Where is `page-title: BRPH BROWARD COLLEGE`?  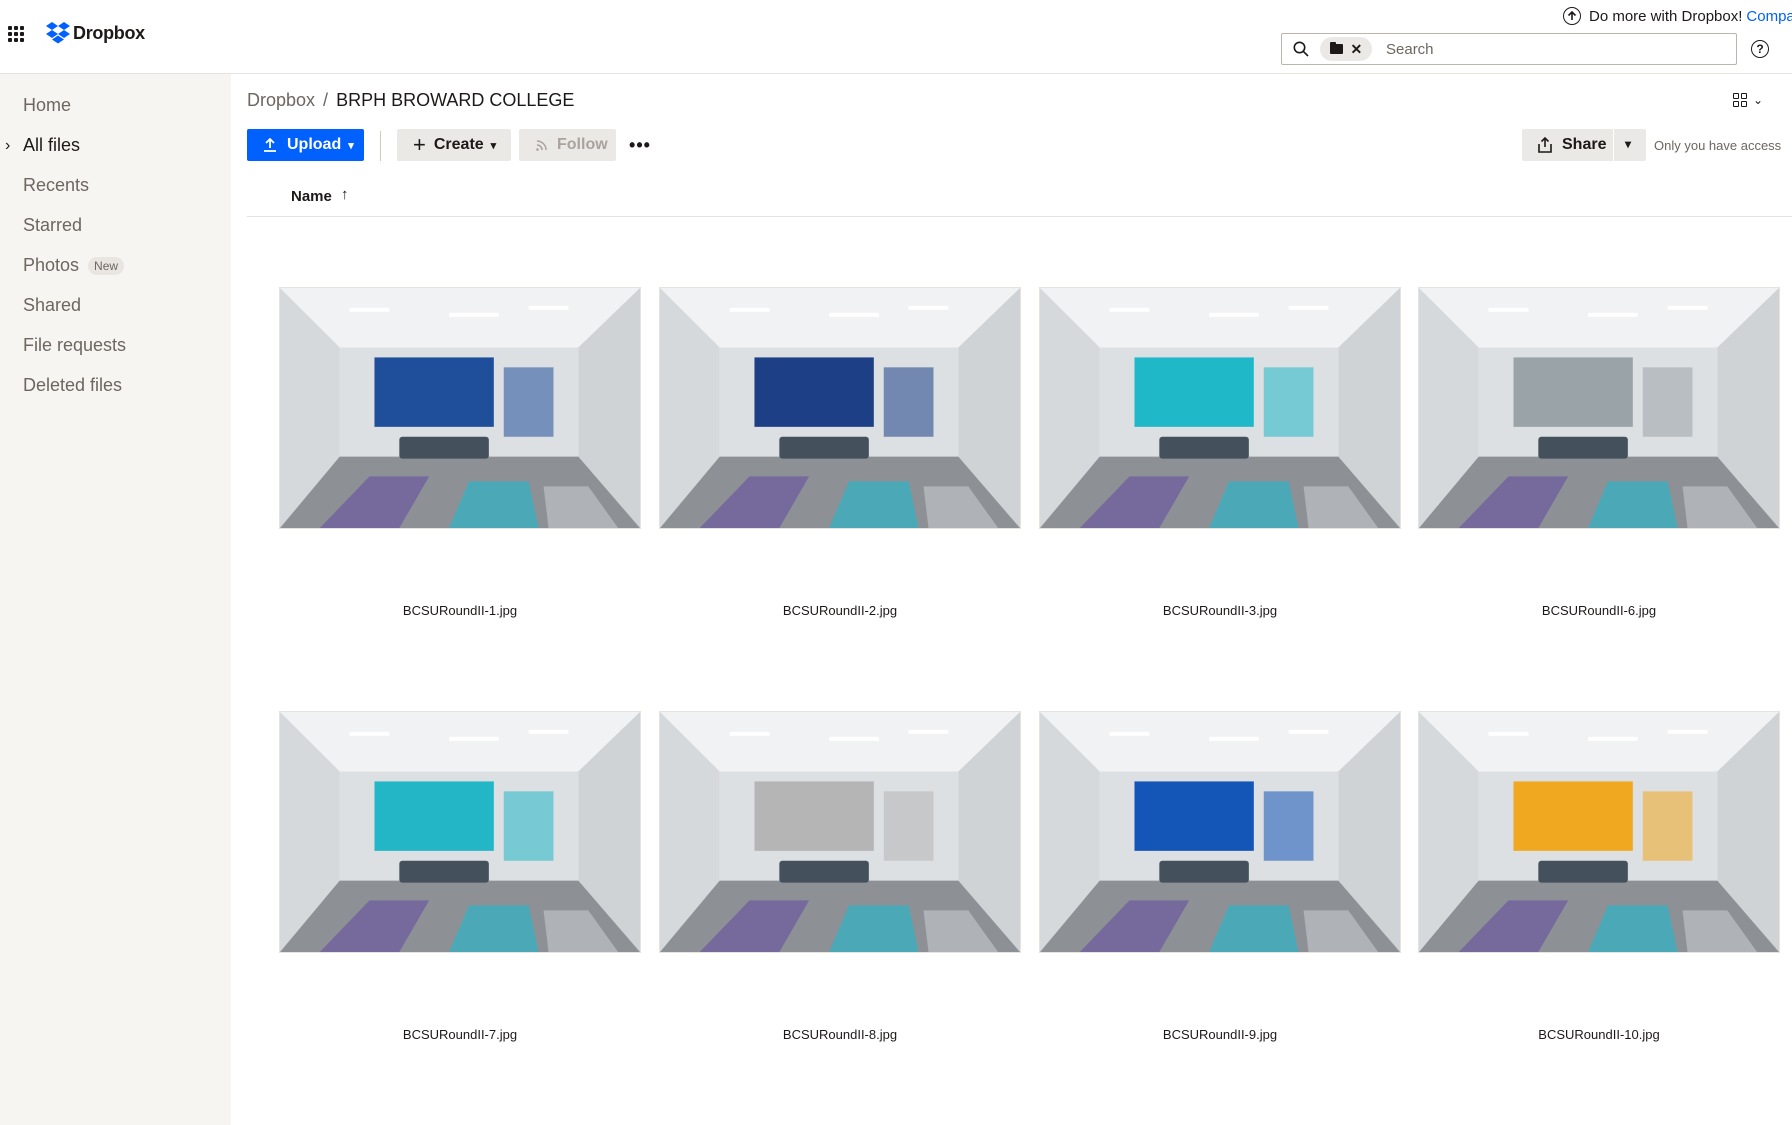 page-title: BRPH BROWARD COLLEGE is located at coordinates (455, 100).